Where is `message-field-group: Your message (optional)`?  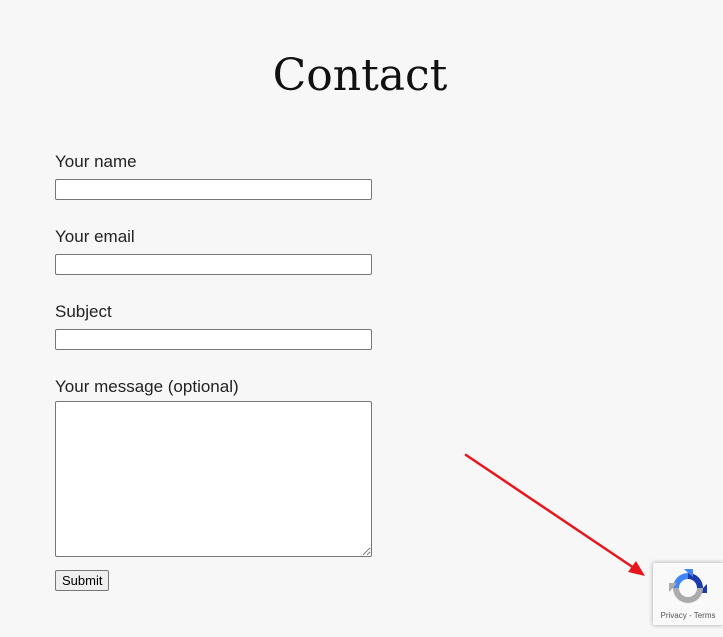
message-field-group: Your message (optional) is located at coordinates (215, 467).